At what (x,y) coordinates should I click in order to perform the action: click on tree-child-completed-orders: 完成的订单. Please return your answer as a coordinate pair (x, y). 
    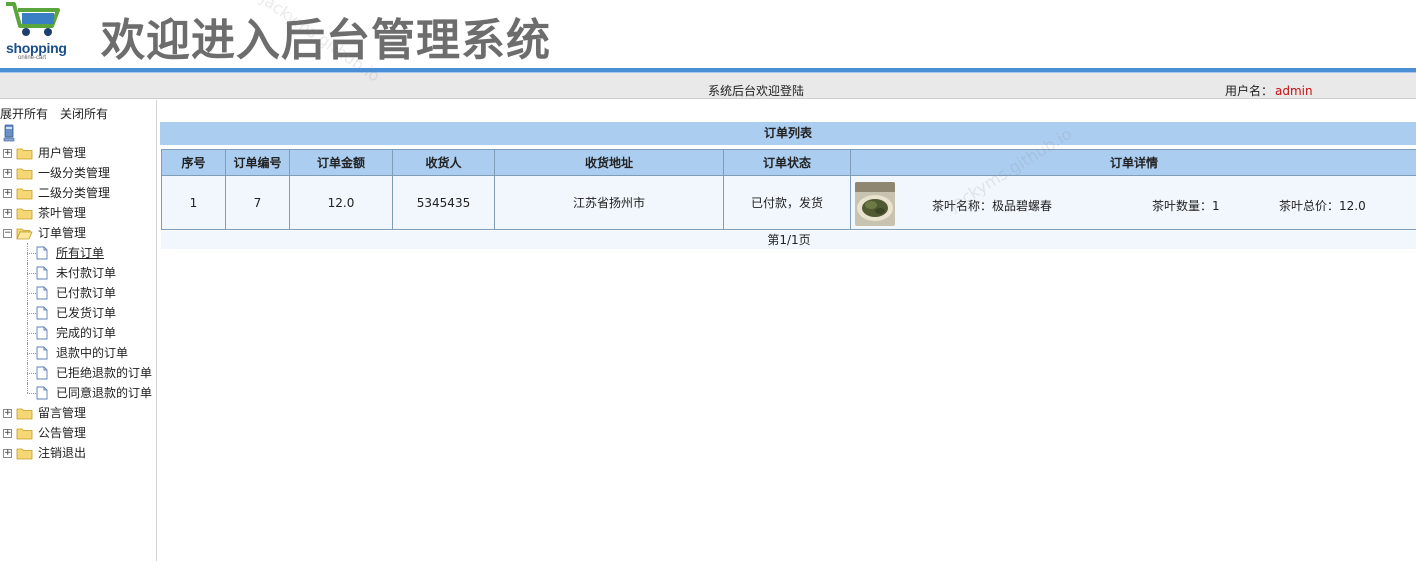
    Looking at the image, I should click on (78, 333).